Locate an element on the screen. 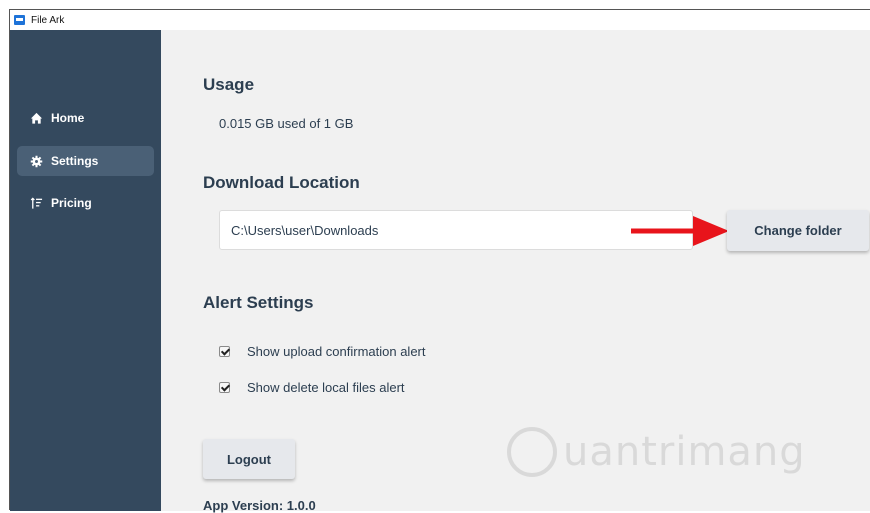 The width and height of the screenshot is (870, 513). app-version: App Version: 1.0.0 is located at coordinates (259, 505).